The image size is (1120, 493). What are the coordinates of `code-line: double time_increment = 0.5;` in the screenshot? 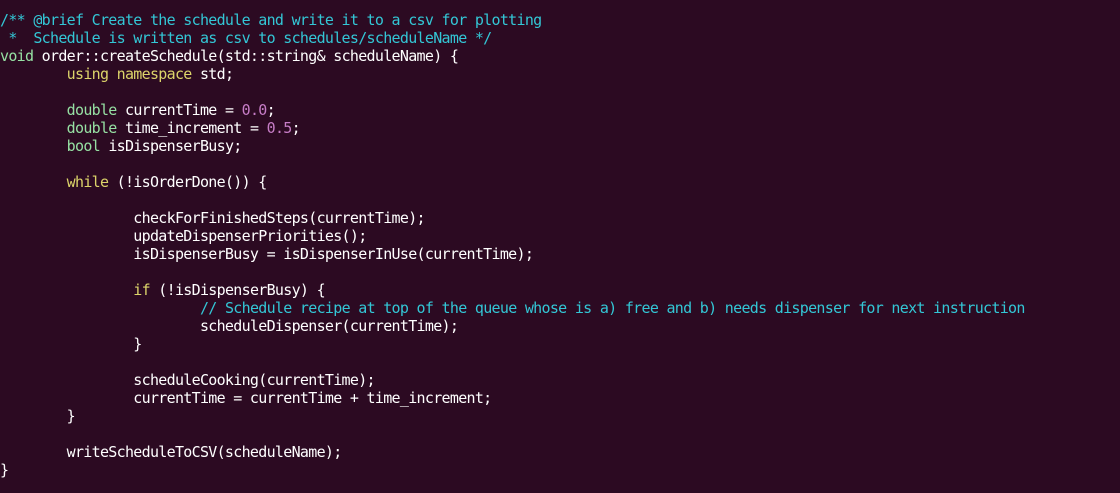 It's located at (560, 128).